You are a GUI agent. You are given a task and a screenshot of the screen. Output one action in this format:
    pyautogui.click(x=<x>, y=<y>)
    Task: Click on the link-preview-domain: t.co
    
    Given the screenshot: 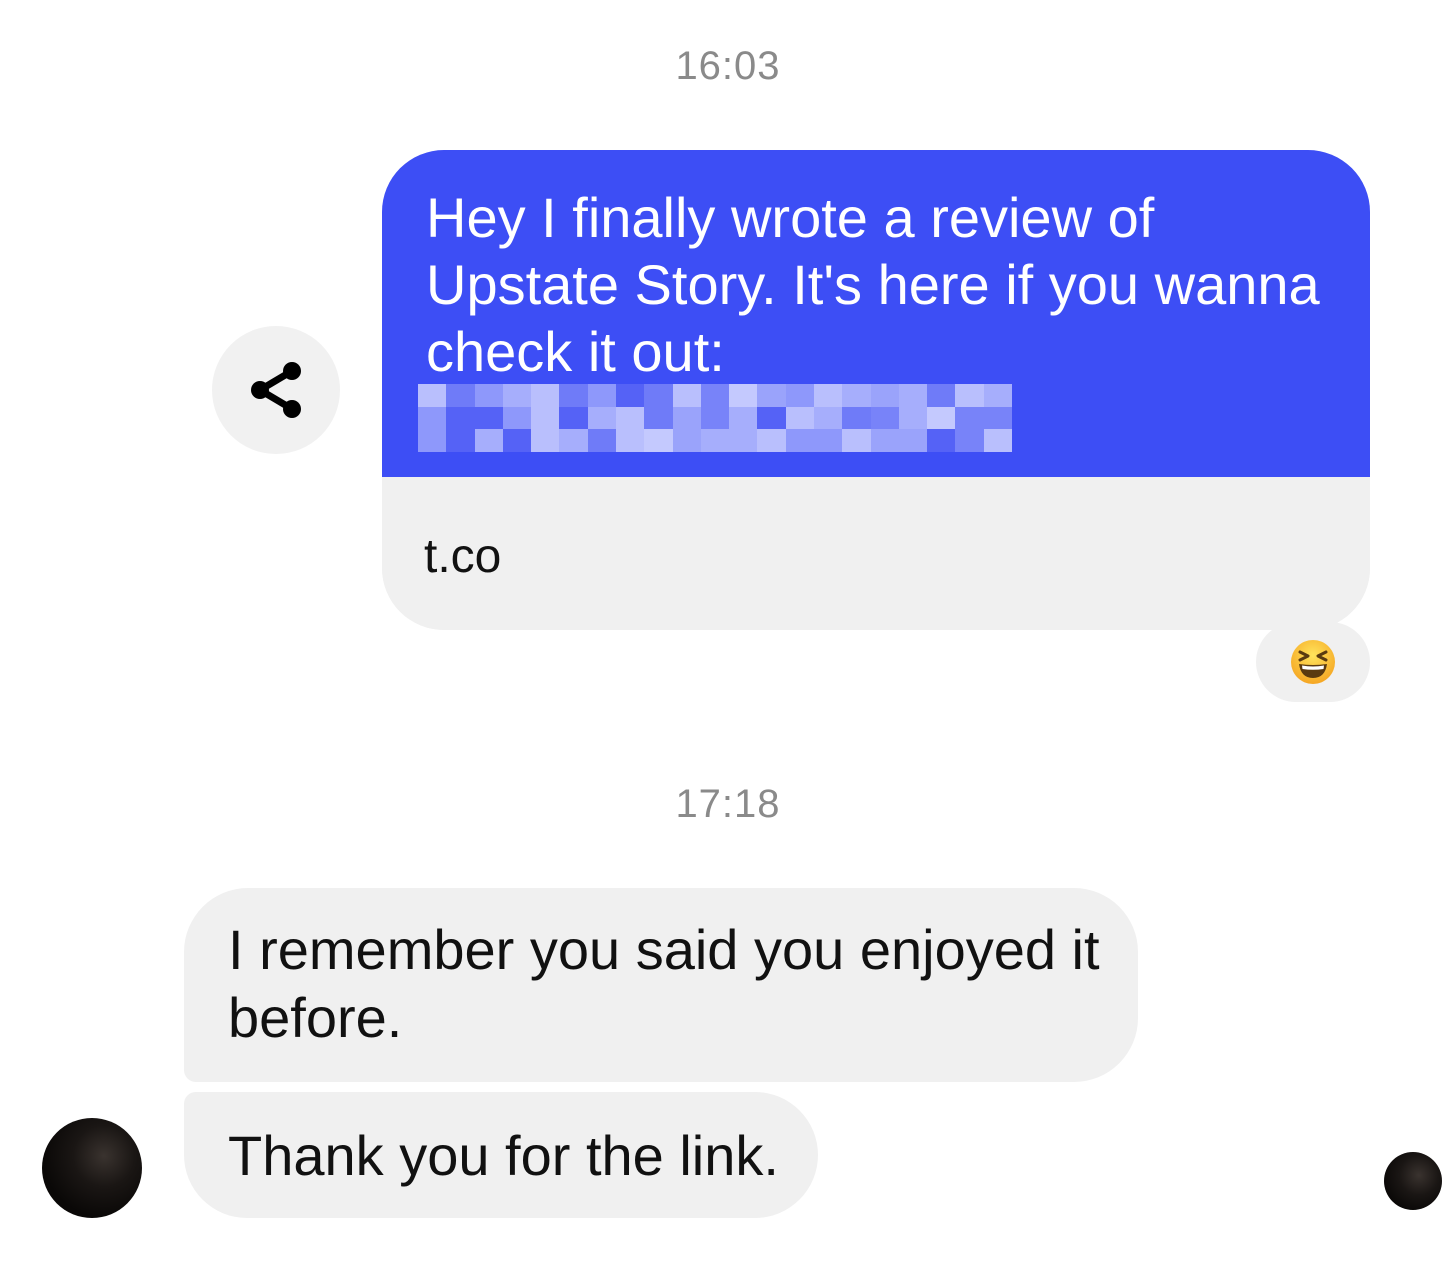 What is the action you would take?
    pyautogui.click(x=463, y=556)
    